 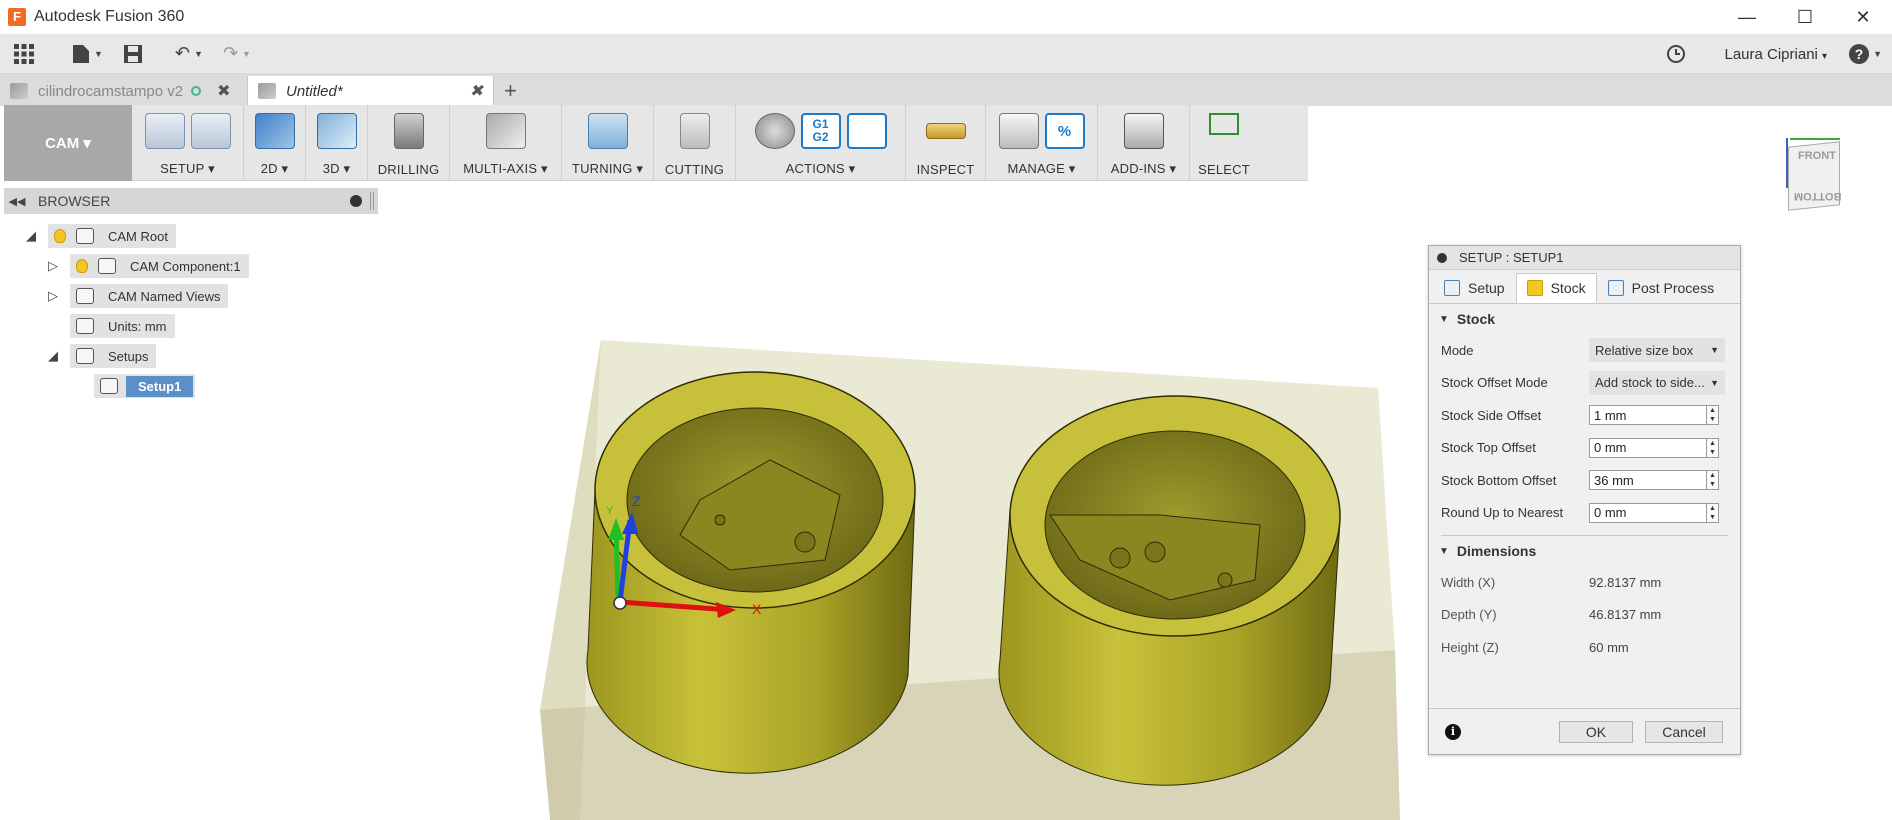 I want to click on viewcube-x-axis, so click(x=1815, y=139).